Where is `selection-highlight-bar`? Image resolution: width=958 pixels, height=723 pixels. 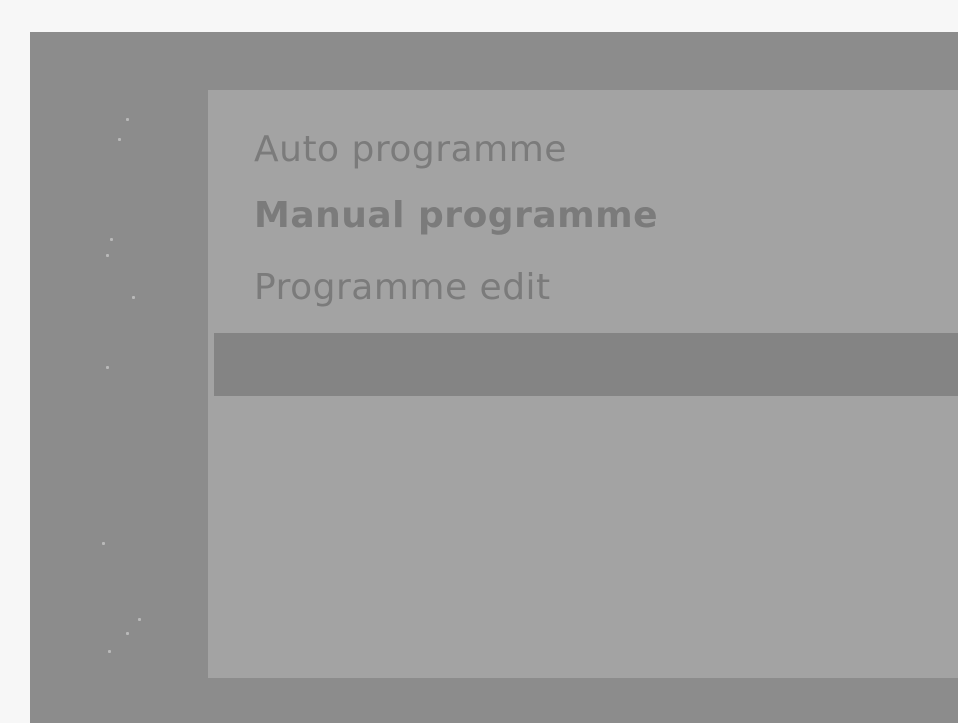 selection-highlight-bar is located at coordinates (586, 364).